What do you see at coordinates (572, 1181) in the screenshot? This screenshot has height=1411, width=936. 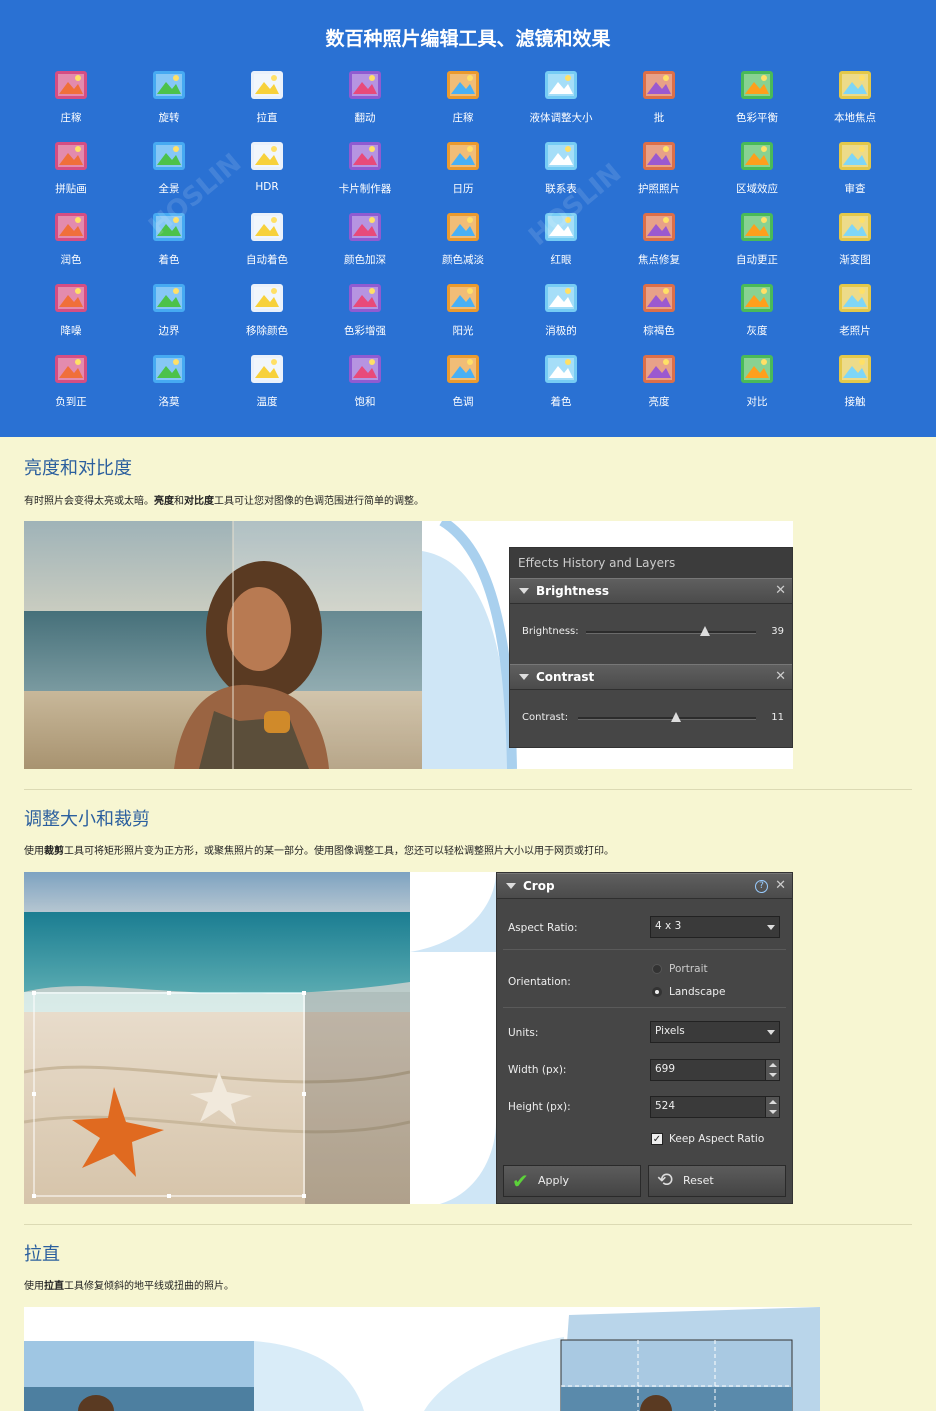 I see `apply-button: ✔ Apply` at bounding box center [572, 1181].